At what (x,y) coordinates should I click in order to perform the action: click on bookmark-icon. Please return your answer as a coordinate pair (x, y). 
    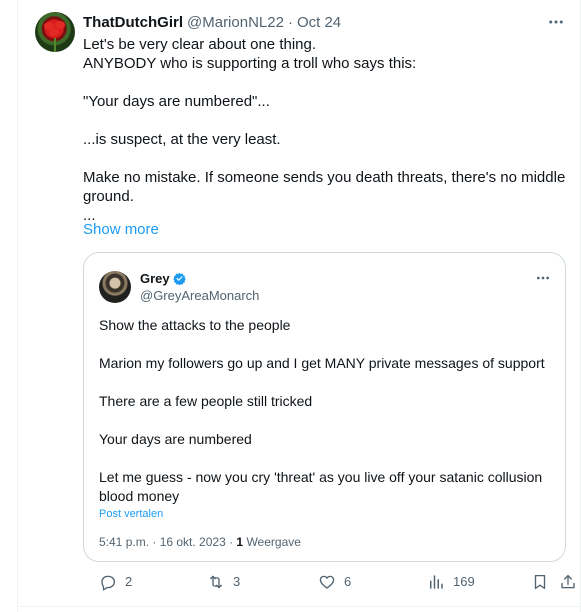
    Looking at the image, I should click on (540, 582).